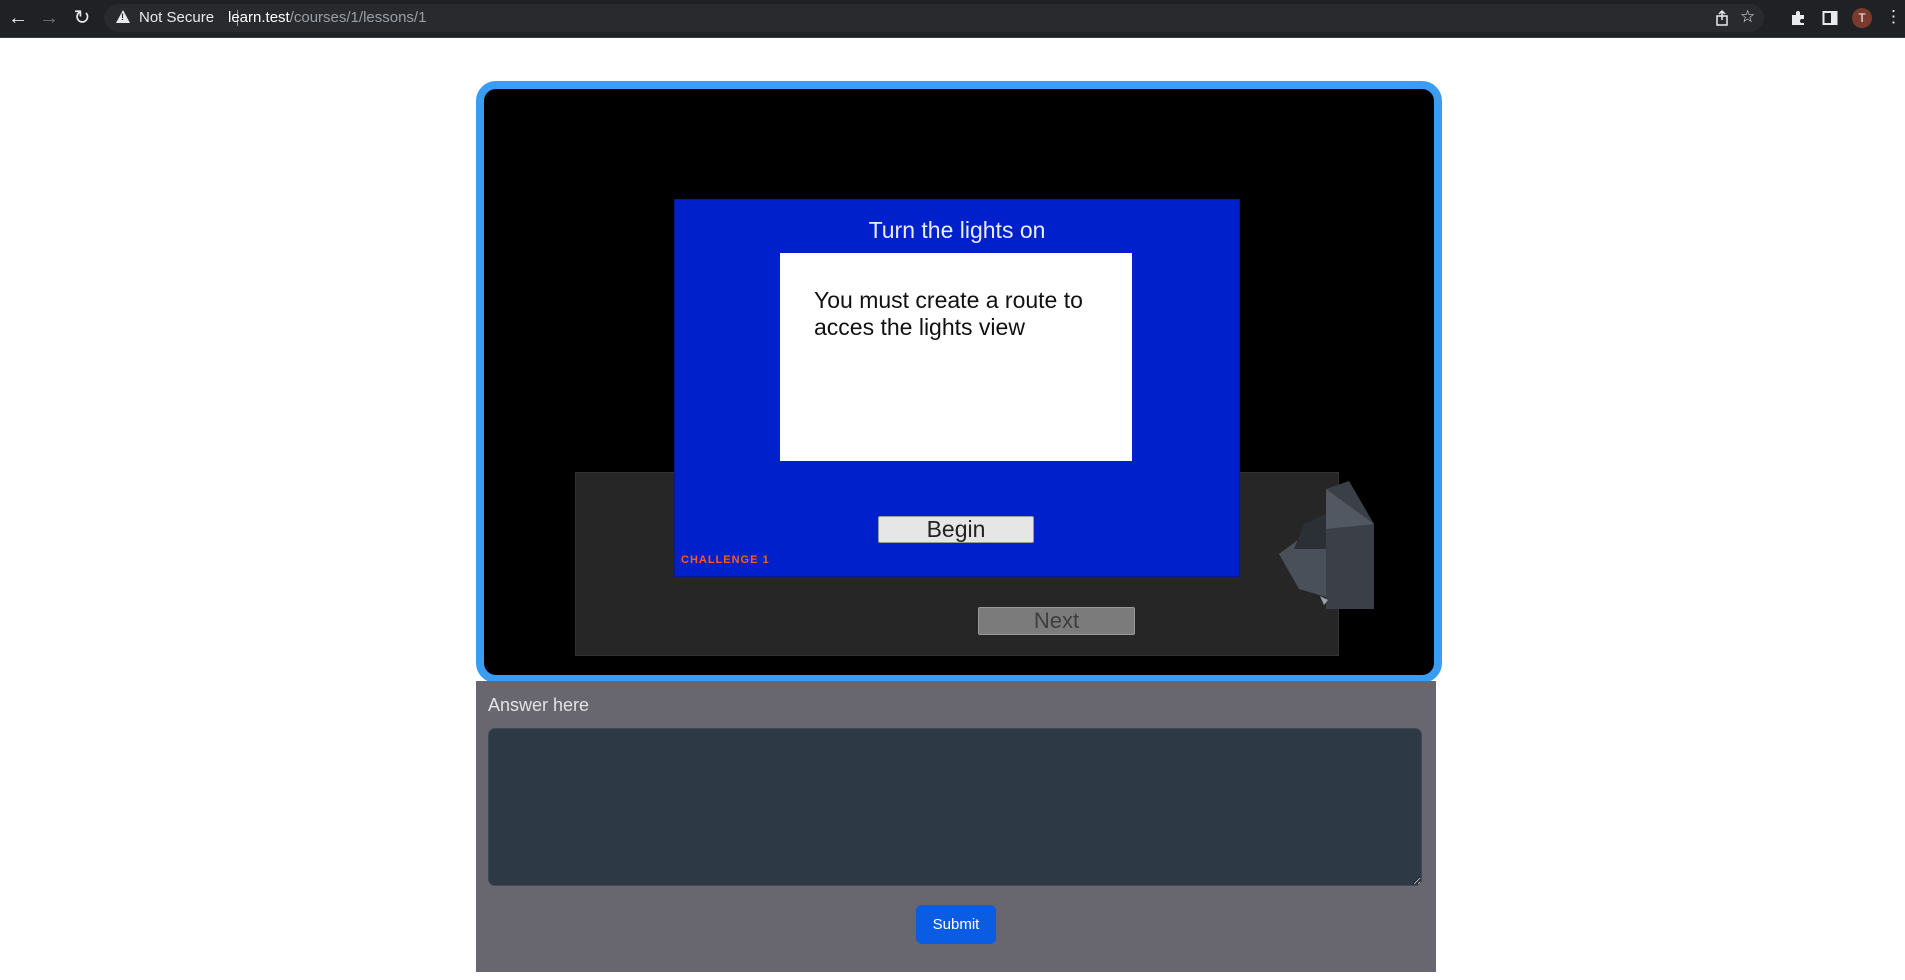 The width and height of the screenshot is (1905, 980). What do you see at coordinates (956, 529) in the screenshot?
I see `begin-button: Begin` at bounding box center [956, 529].